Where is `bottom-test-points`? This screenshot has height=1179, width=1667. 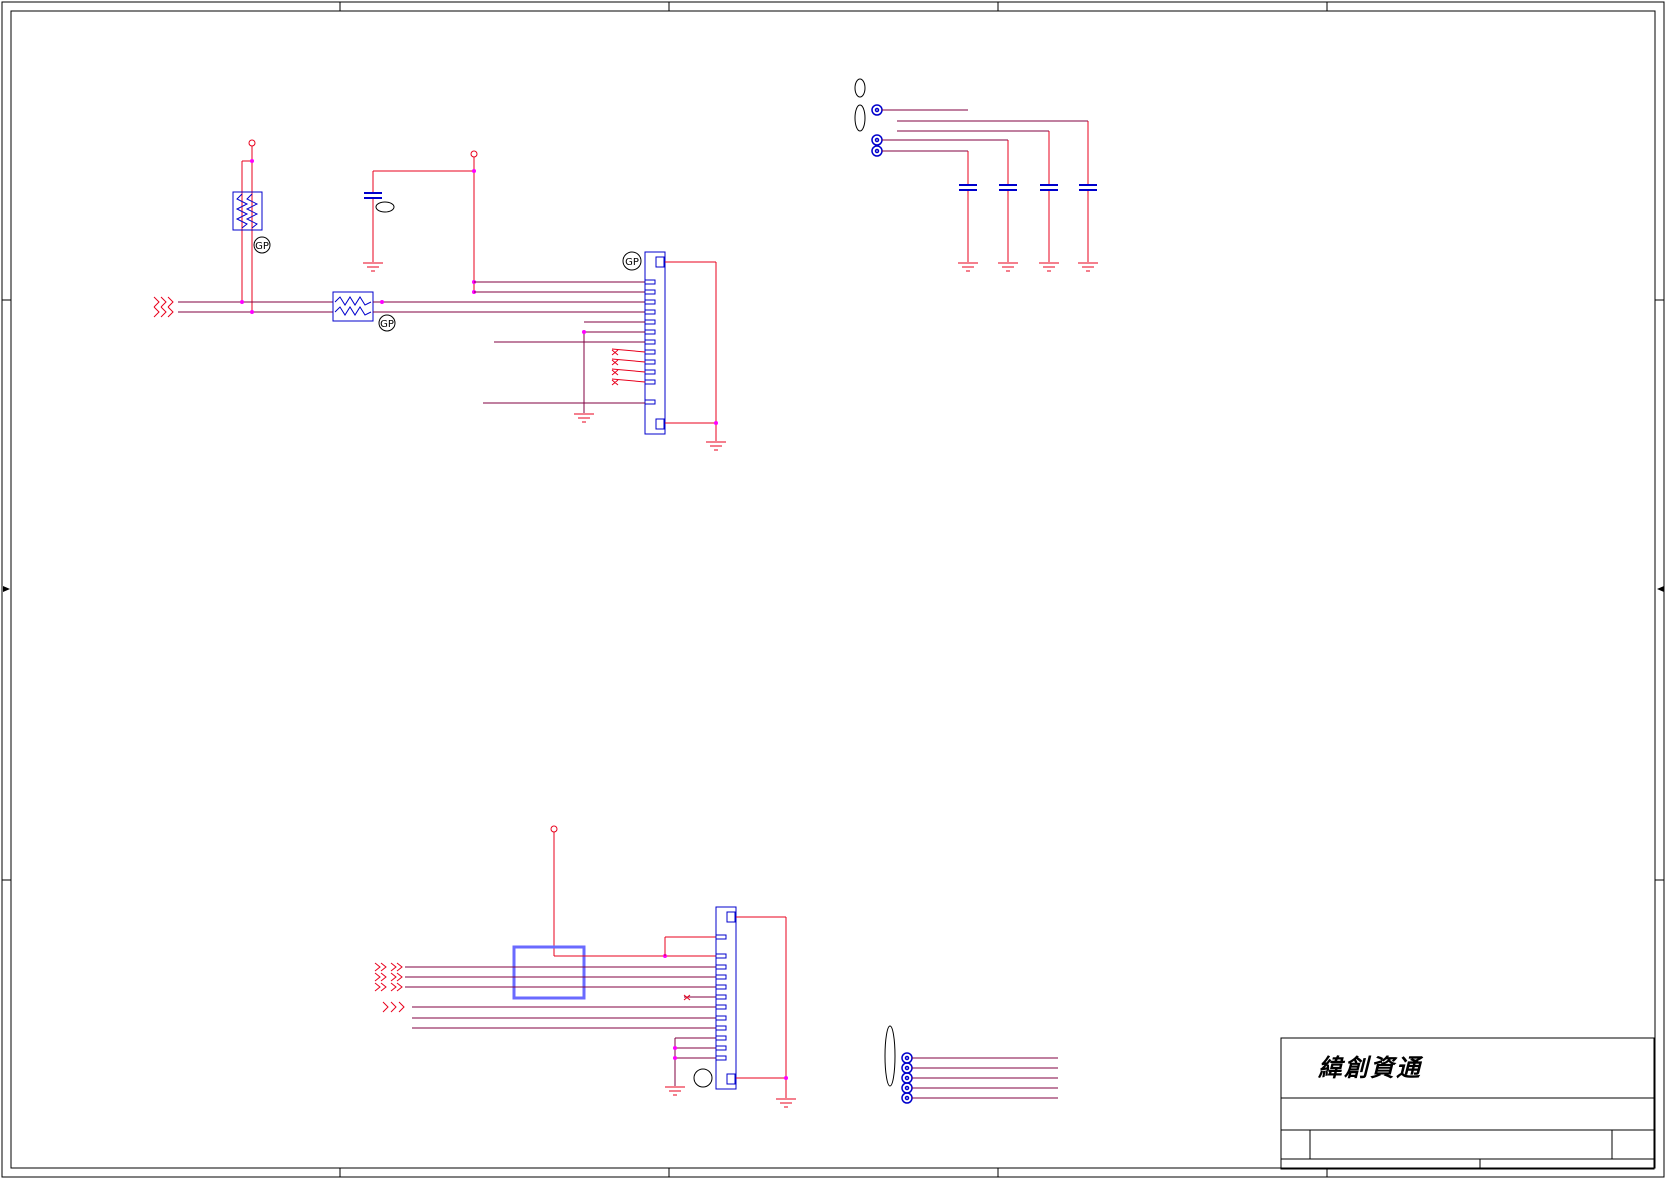 bottom-test-points is located at coordinates (971, 1064).